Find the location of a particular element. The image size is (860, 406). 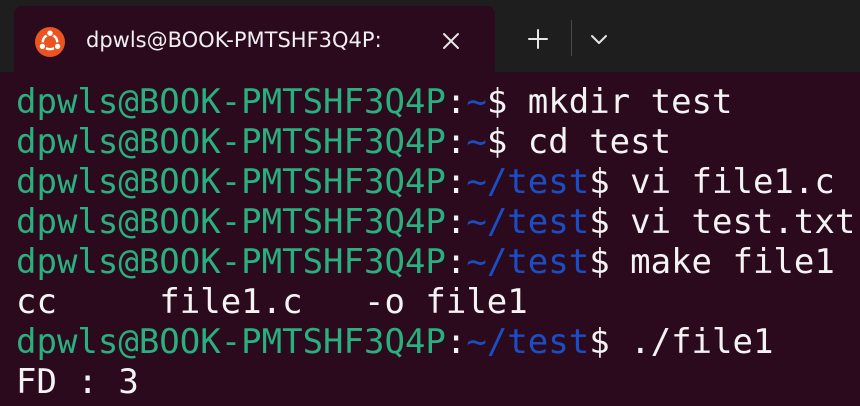

command-text: ./file1 is located at coordinates (691, 342).